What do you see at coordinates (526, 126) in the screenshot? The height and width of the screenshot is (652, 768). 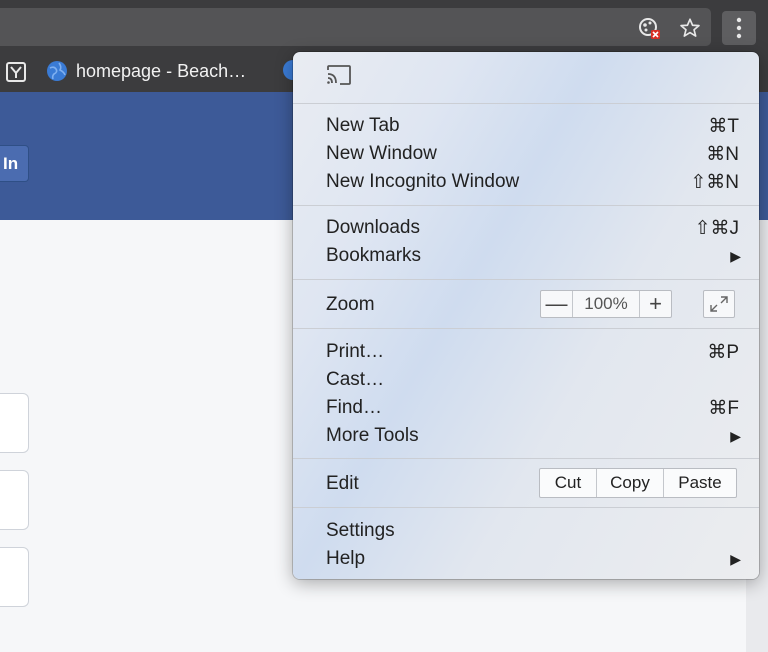 I see `menu-item-new-tab: New Tab ⌘T` at bounding box center [526, 126].